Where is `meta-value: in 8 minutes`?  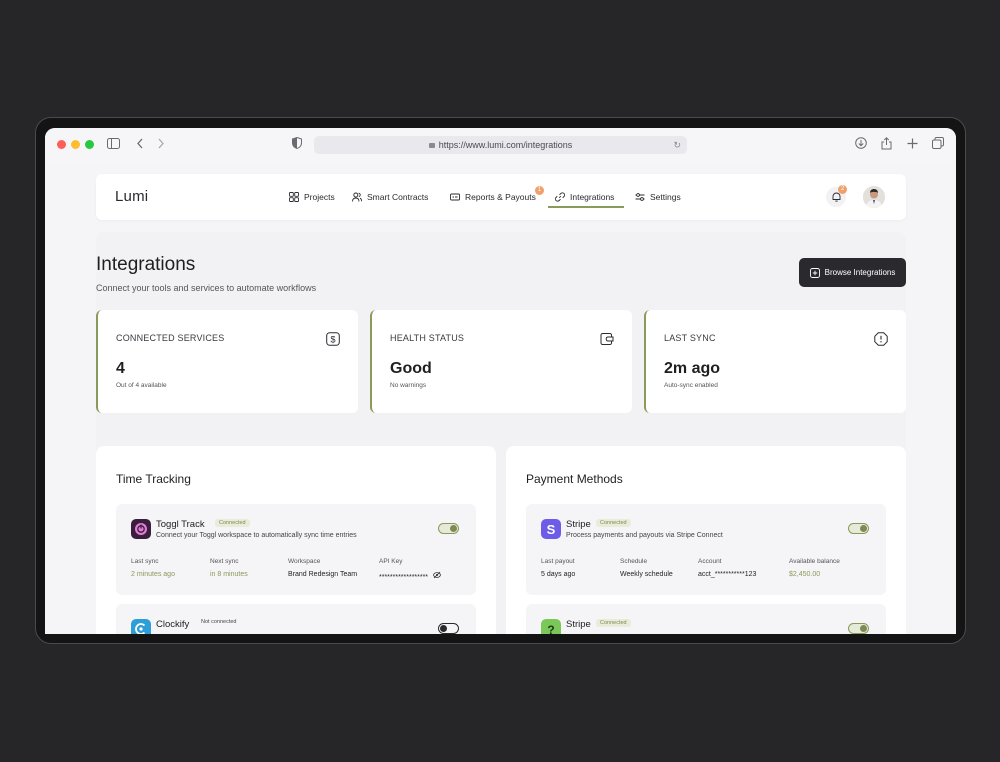
meta-value: in 8 minutes is located at coordinates (229, 574).